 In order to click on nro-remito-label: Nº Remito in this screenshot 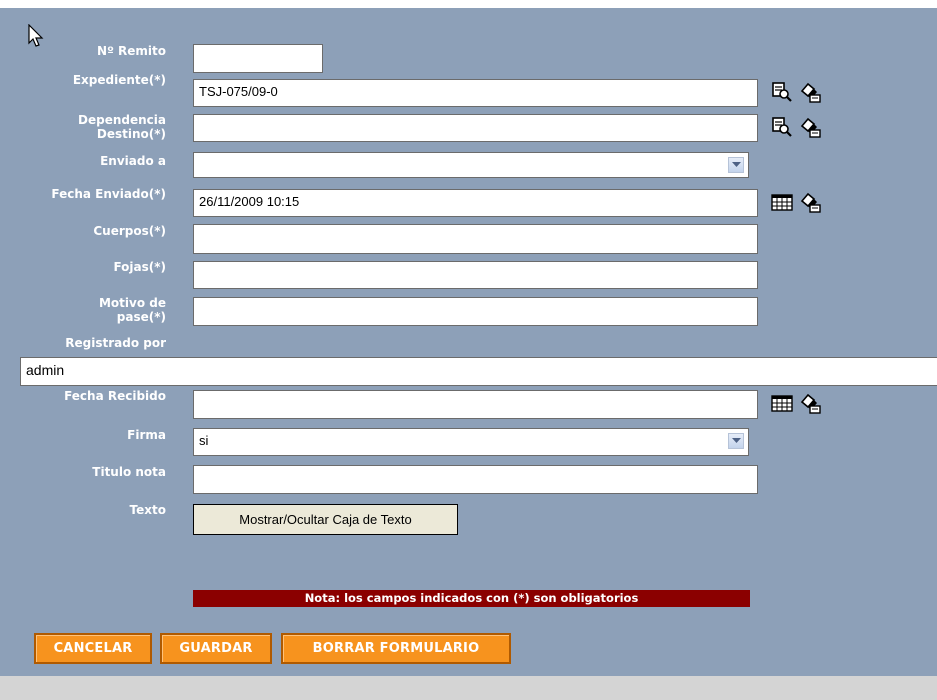, I will do `click(131, 51)`.